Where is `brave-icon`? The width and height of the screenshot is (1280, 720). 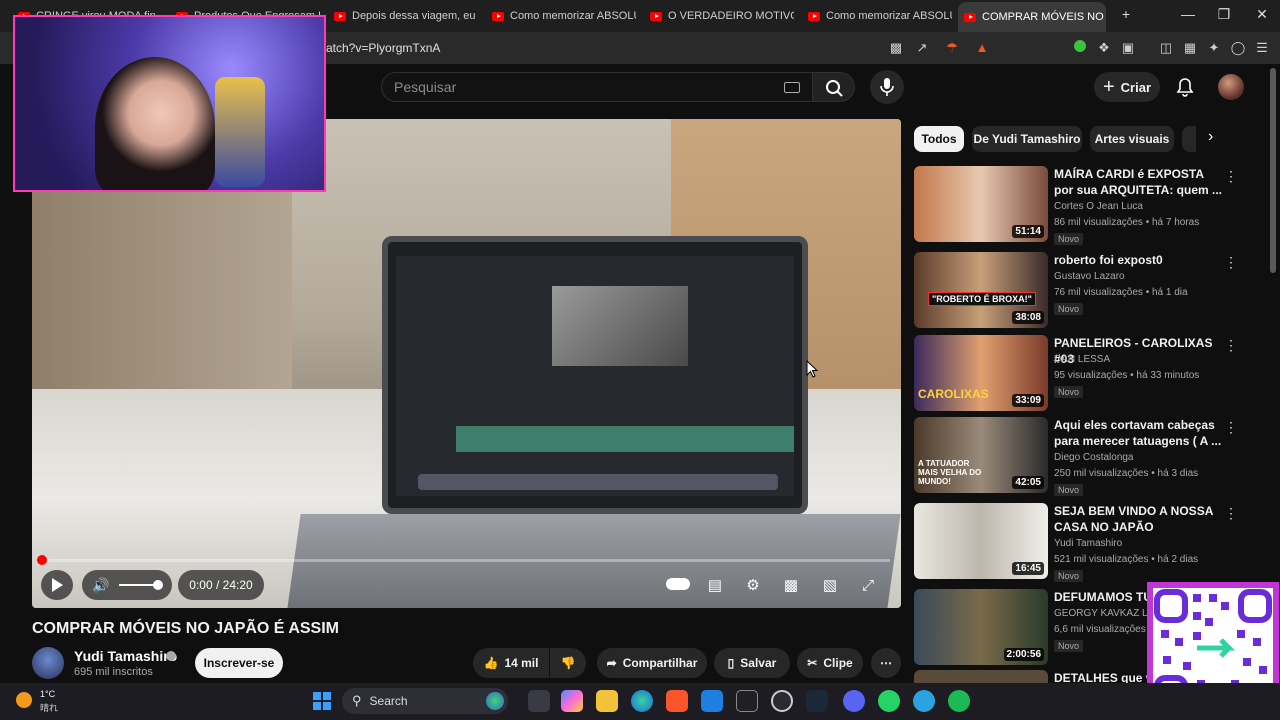 brave-icon is located at coordinates (677, 701).